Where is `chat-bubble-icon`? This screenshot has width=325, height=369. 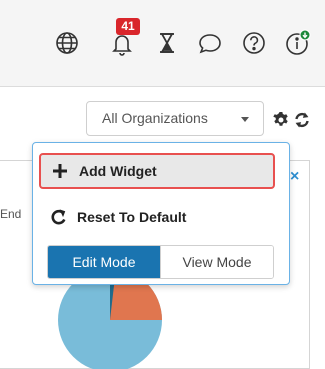 chat-bubble-icon is located at coordinates (210, 43).